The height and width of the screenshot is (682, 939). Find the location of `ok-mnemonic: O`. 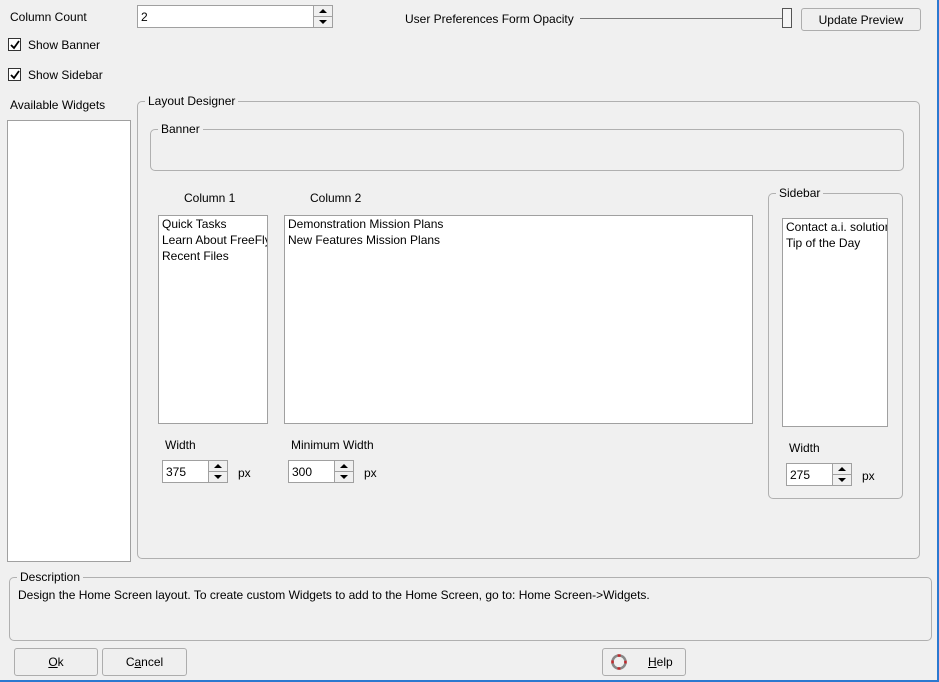

ok-mnemonic: O is located at coordinates (53, 662).